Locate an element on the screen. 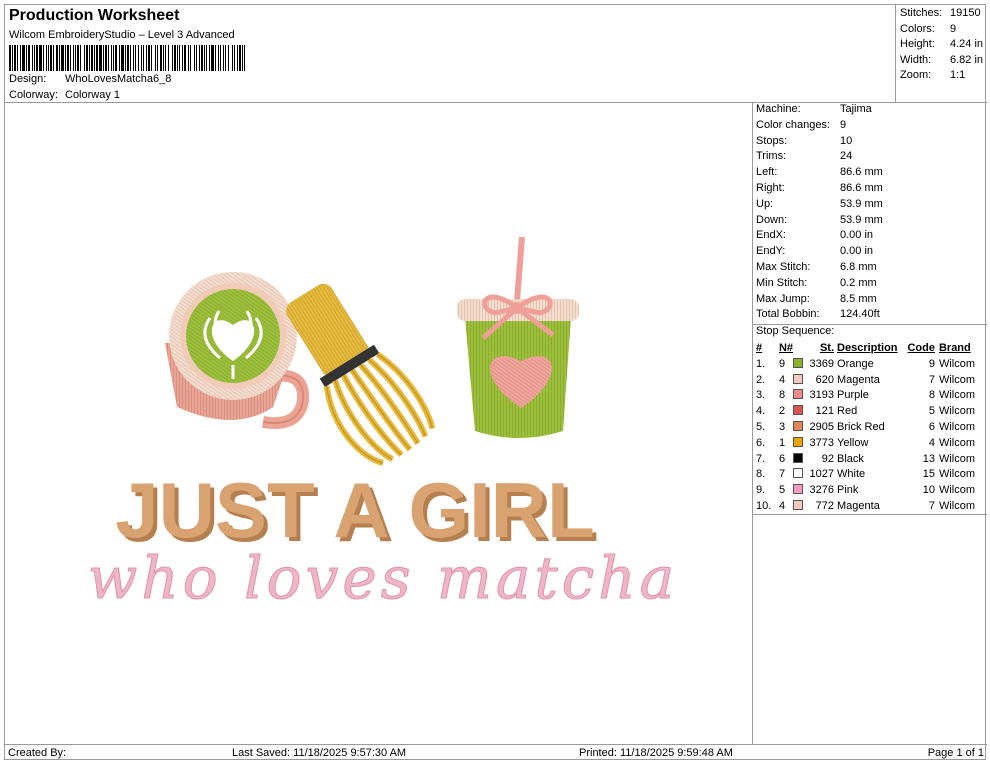  stop-number: 2. is located at coordinates (761, 379).